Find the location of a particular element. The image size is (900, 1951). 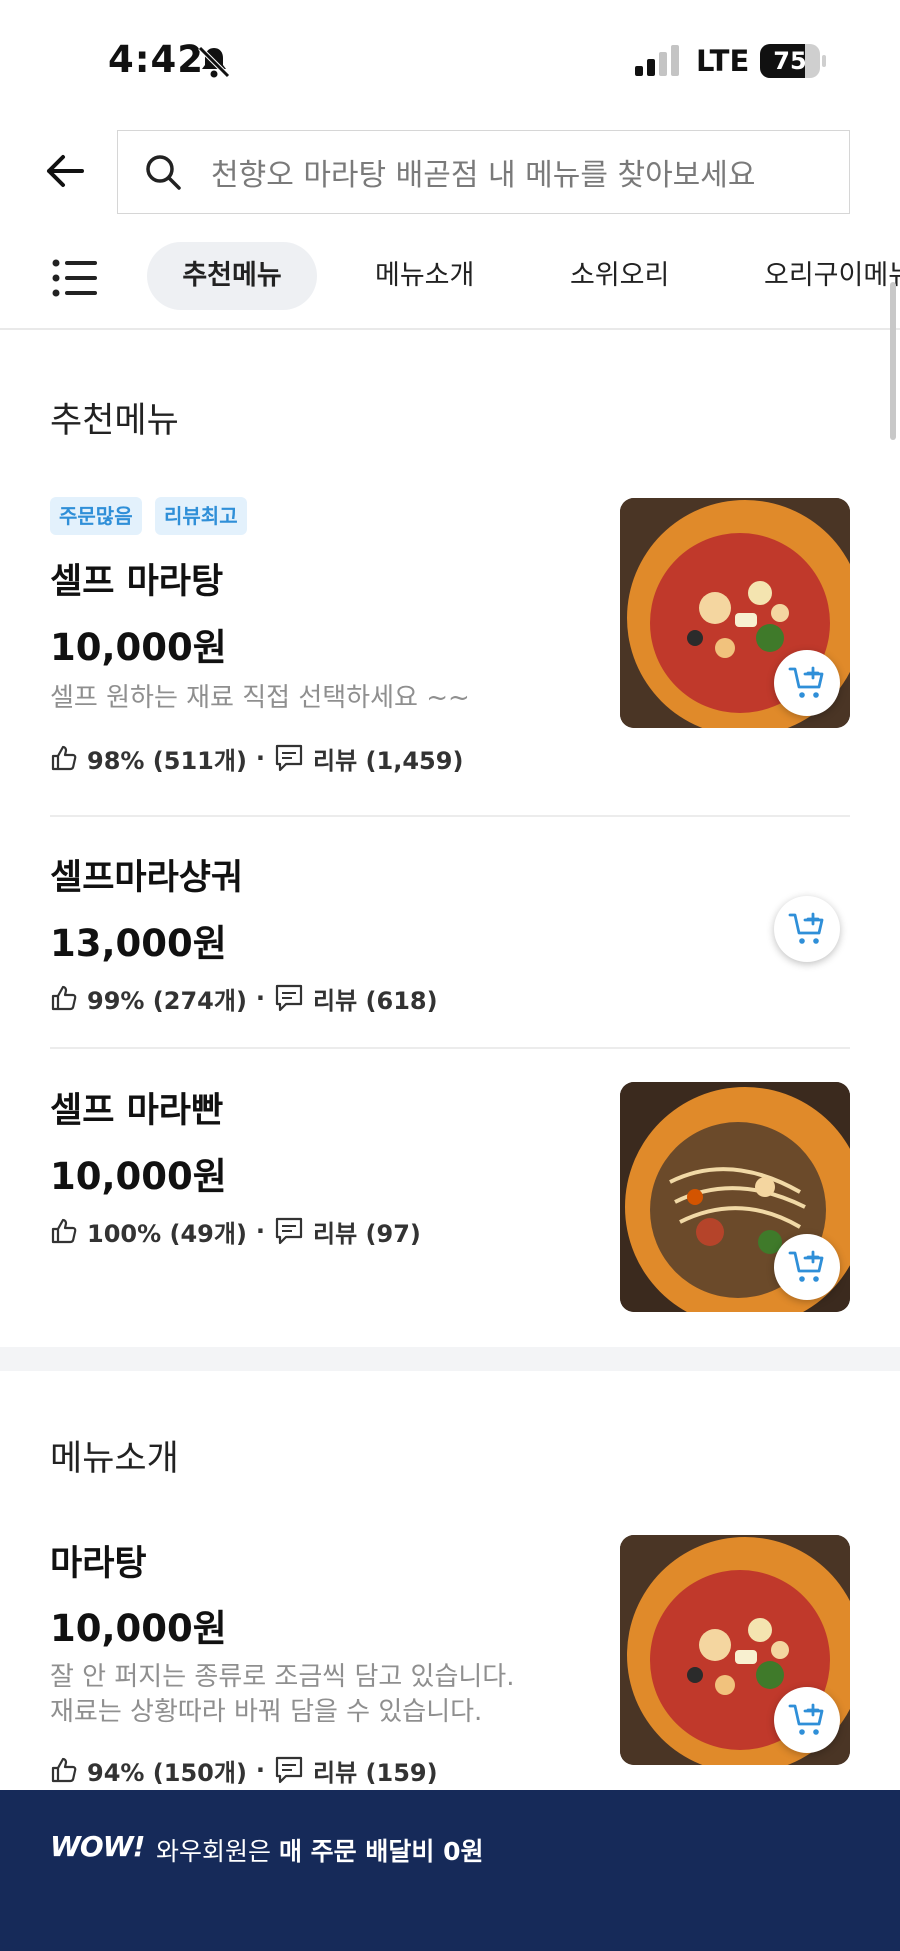

menu-item-reviews: 리뷰 (159) is located at coordinates (375, 1770).